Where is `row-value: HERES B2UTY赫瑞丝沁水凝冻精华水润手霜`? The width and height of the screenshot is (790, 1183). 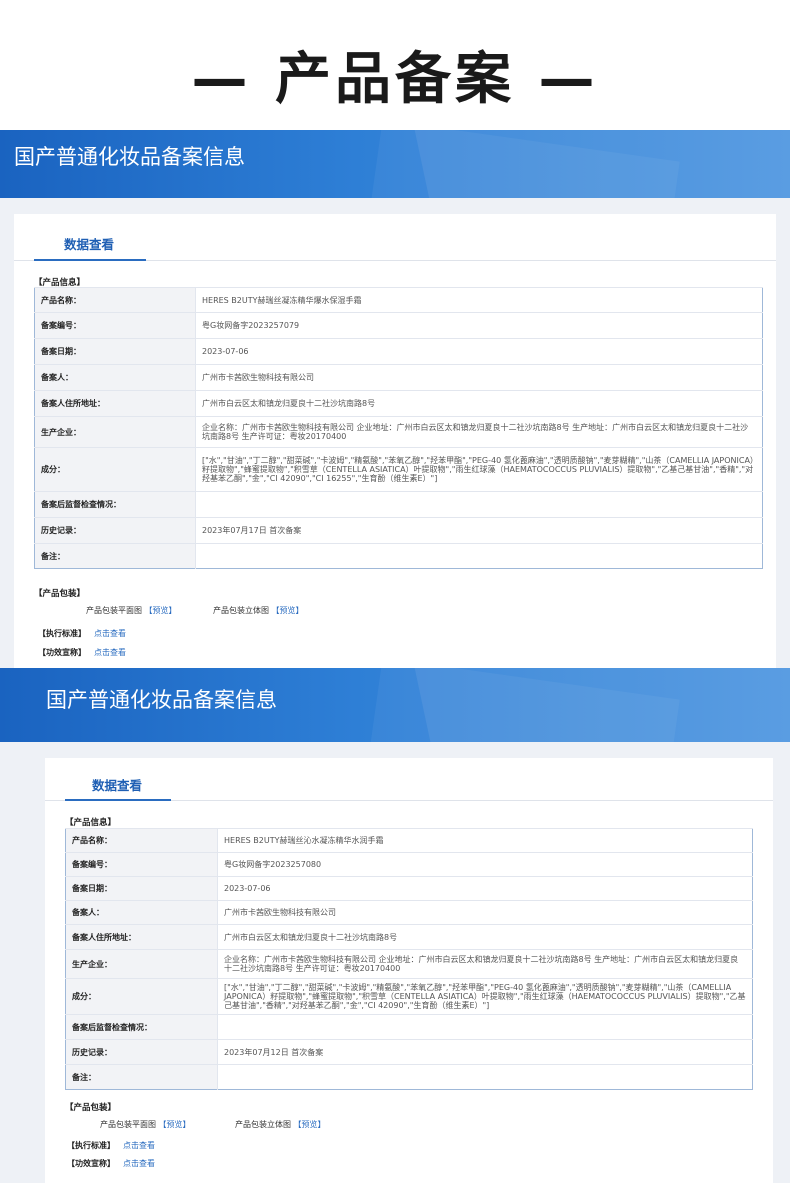
row-value: HERES B2UTY赫瑞丝沁水凝冻精华水润手霜 is located at coordinates (485, 840).